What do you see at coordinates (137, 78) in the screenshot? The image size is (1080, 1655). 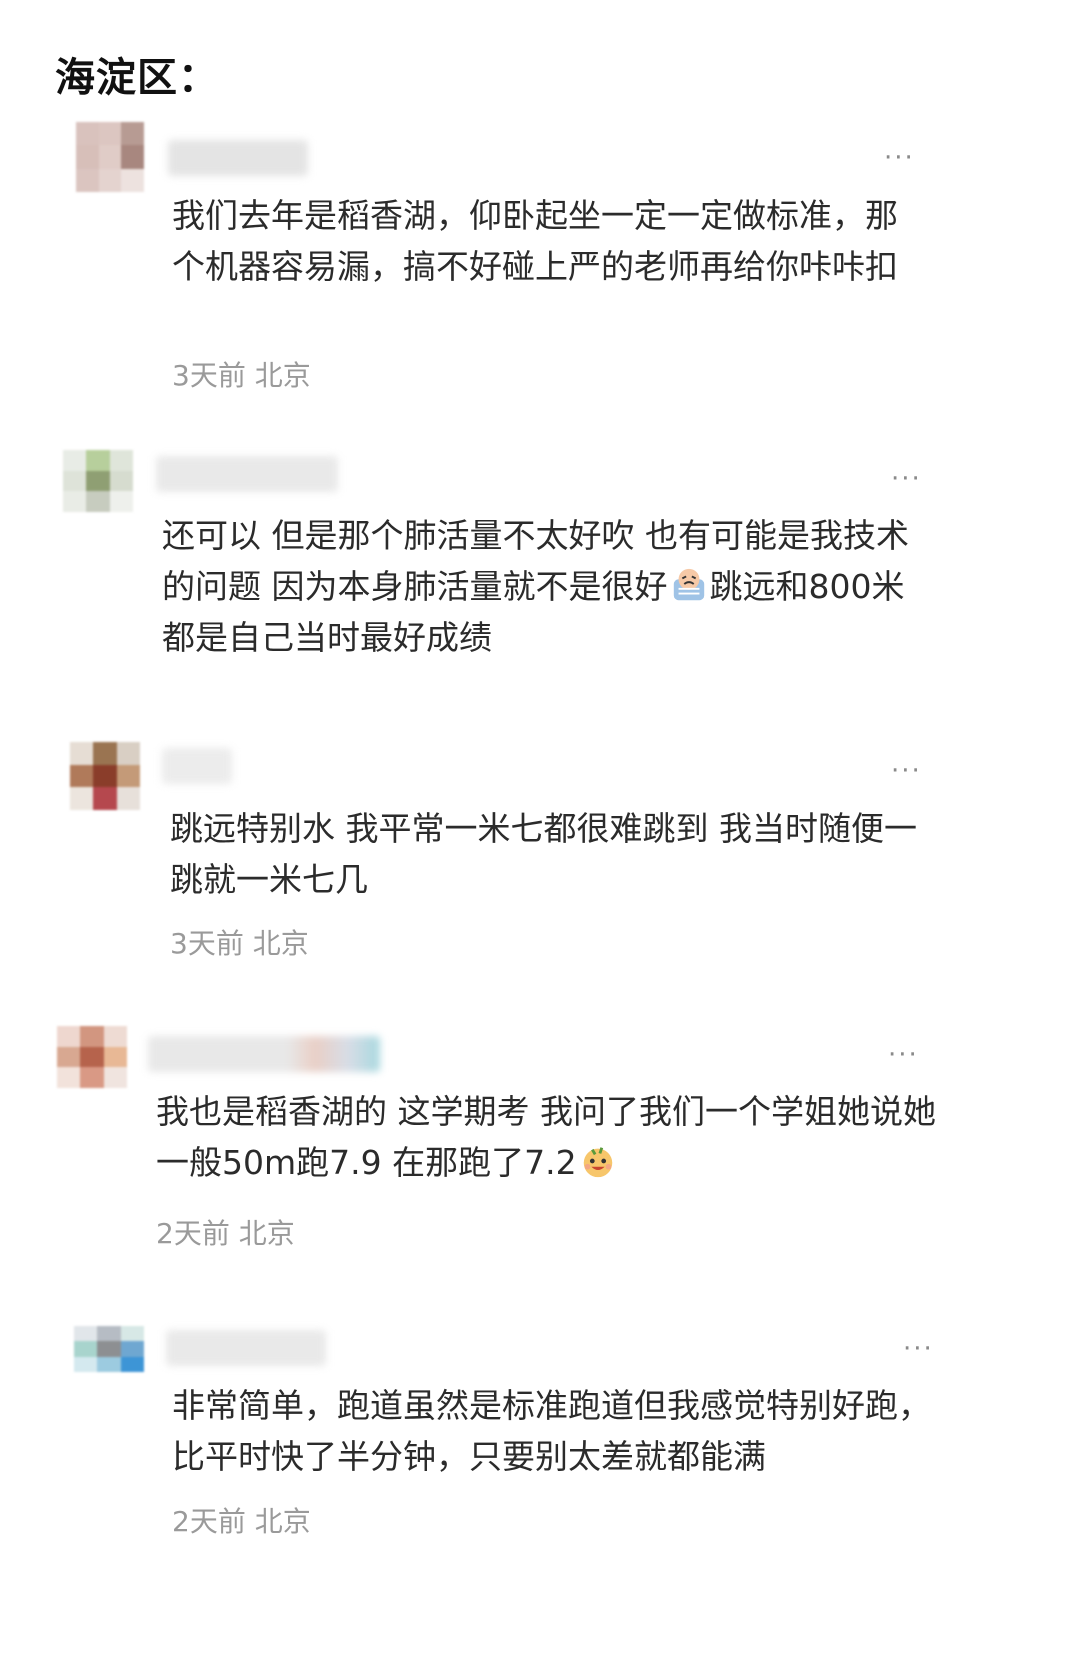 I see `section-title: 海淀区：` at bounding box center [137, 78].